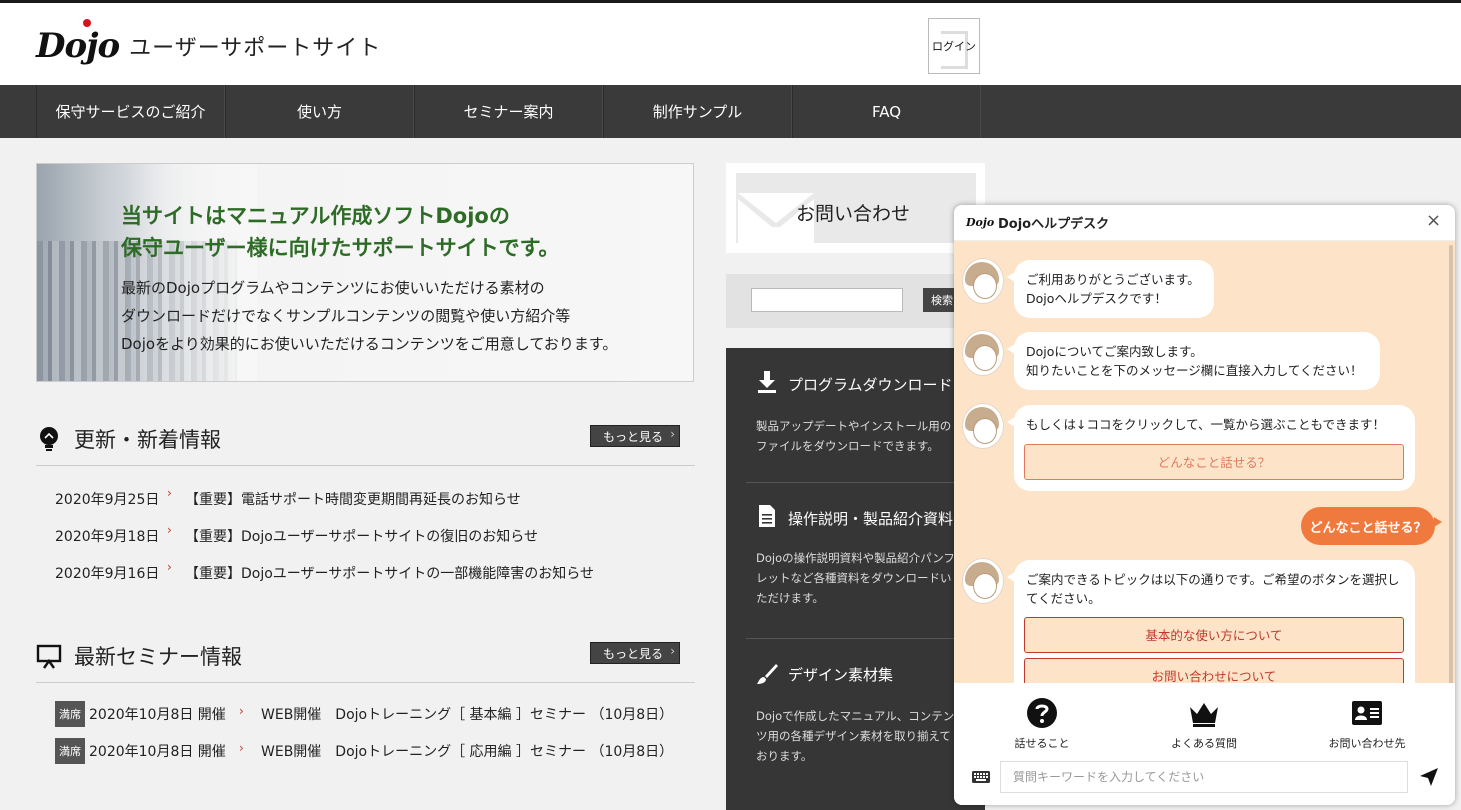 This screenshot has height=810, width=1461. What do you see at coordinates (319, 111) in the screenshot?
I see `nav-item-usage: 使い方` at bounding box center [319, 111].